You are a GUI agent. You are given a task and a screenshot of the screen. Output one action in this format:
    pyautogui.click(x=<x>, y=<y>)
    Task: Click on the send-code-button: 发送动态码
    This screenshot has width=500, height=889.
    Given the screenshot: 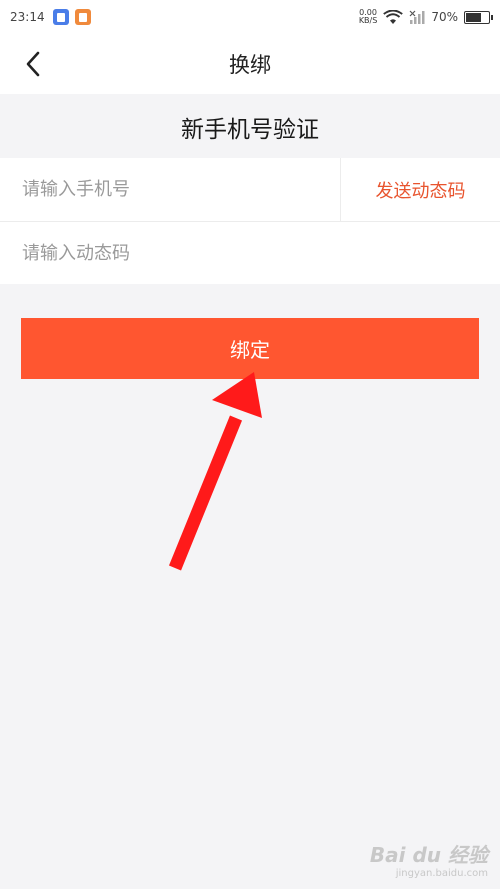 What is the action you would take?
    pyautogui.click(x=420, y=189)
    